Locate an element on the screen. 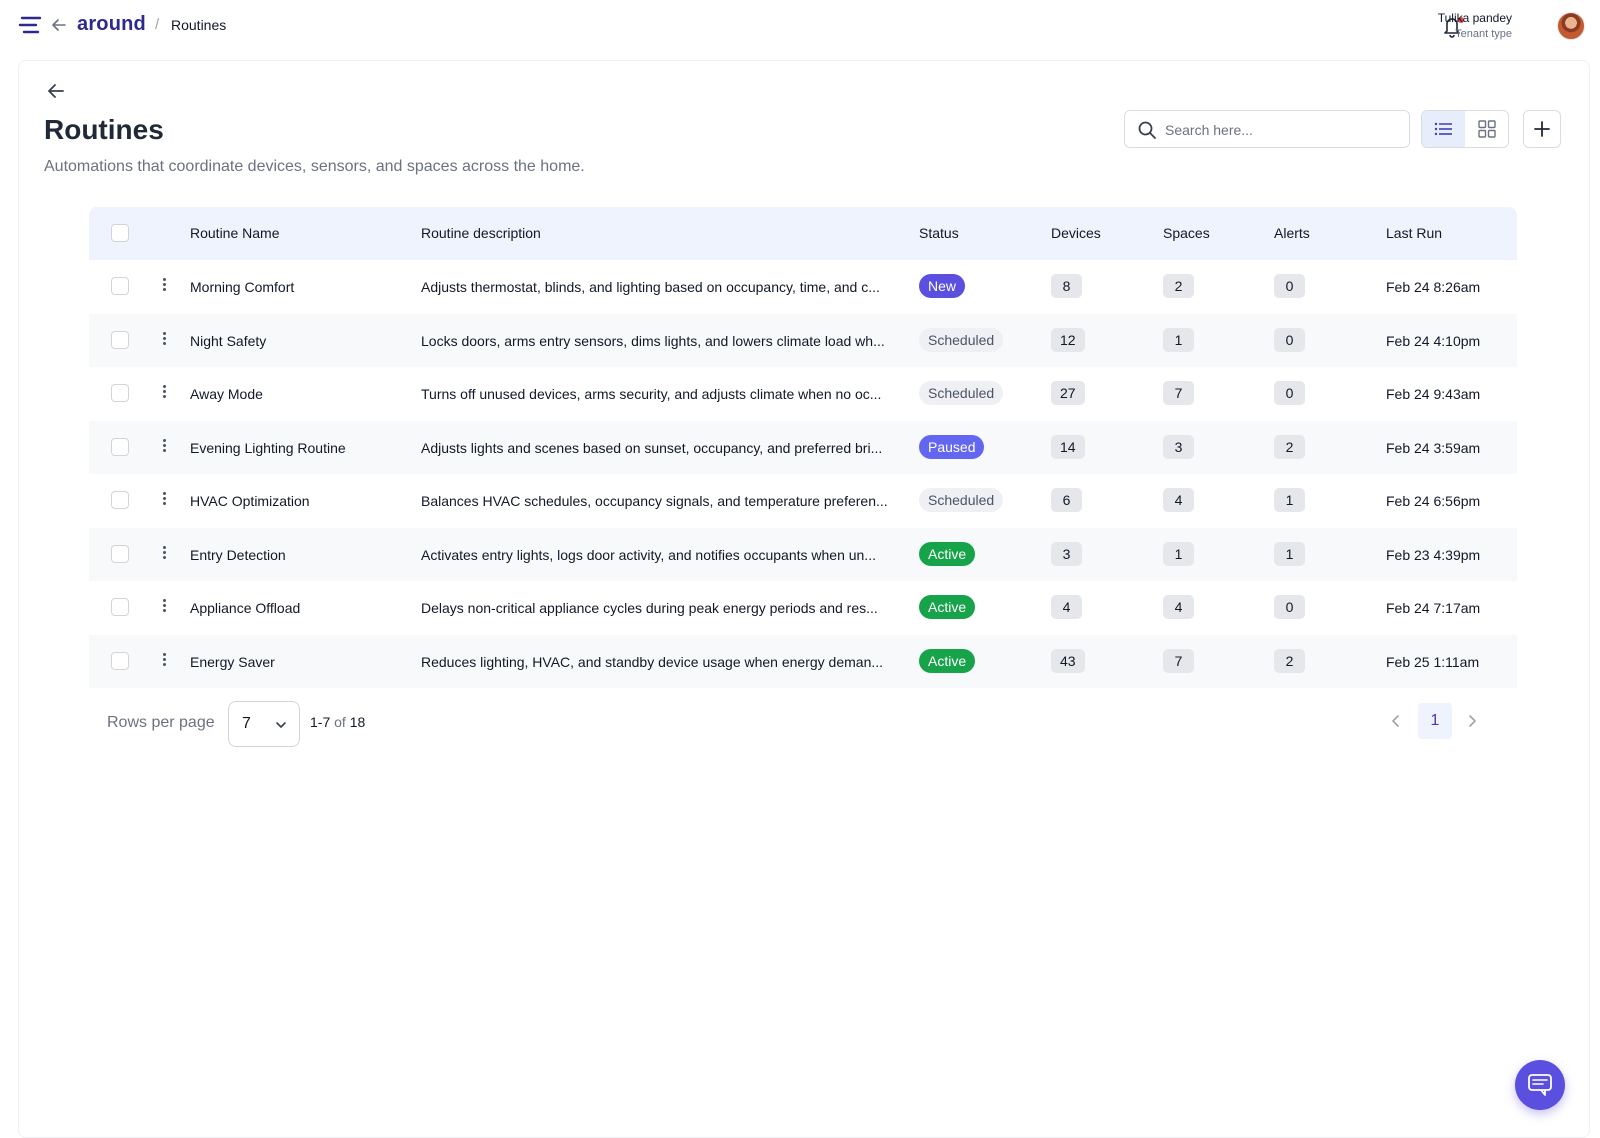 This screenshot has width=1600, height=1138. spaces-count: 2 is located at coordinates (1178, 286).